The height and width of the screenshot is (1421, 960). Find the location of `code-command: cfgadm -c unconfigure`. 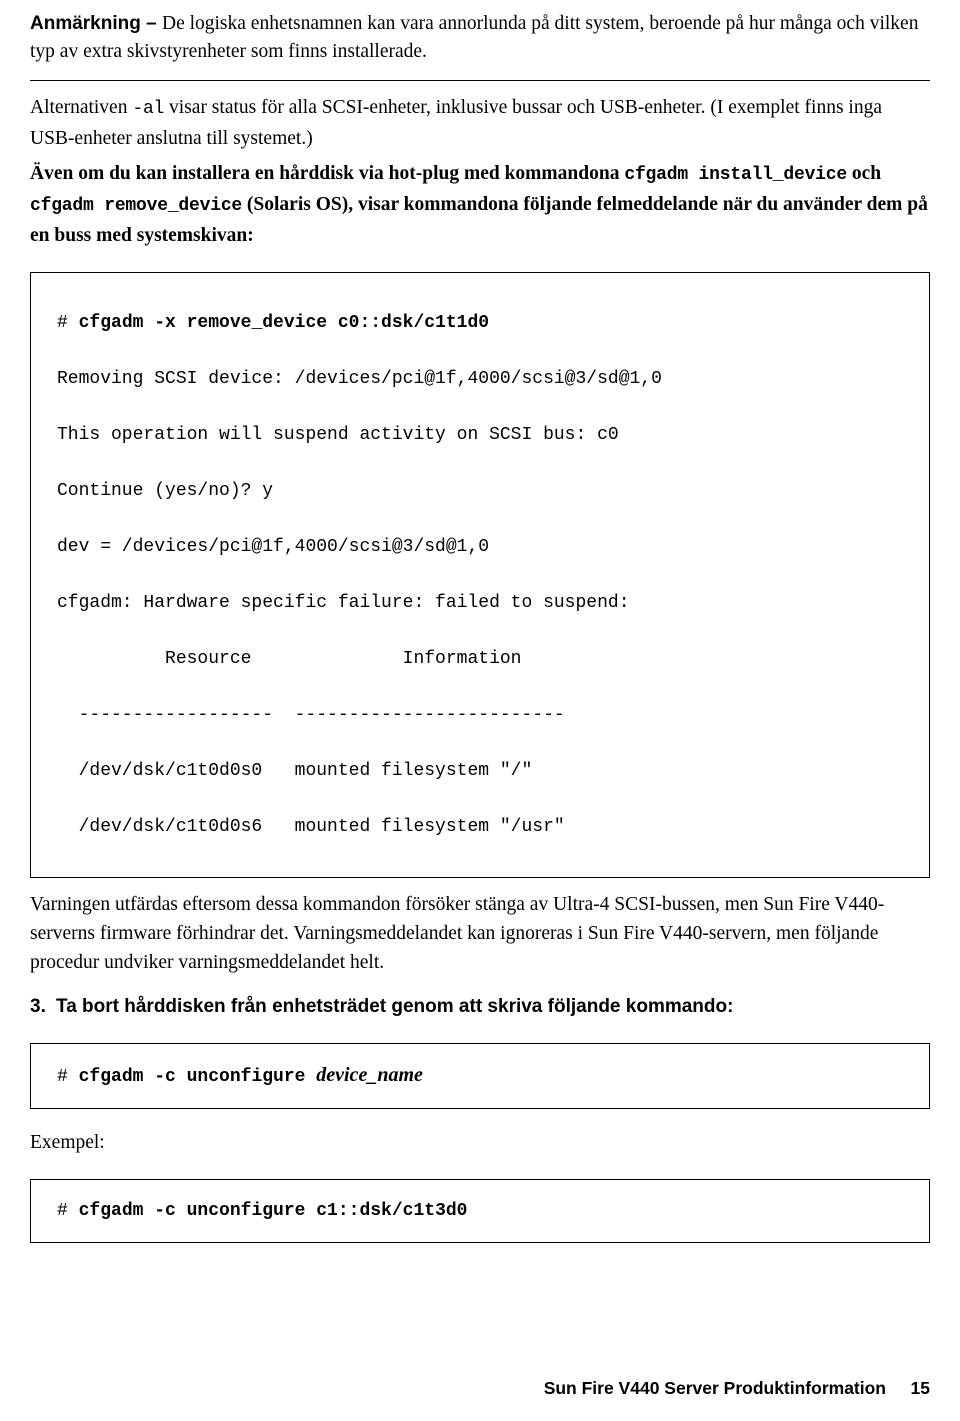

code-command: cfgadm -c unconfigure is located at coordinates (197, 1077).